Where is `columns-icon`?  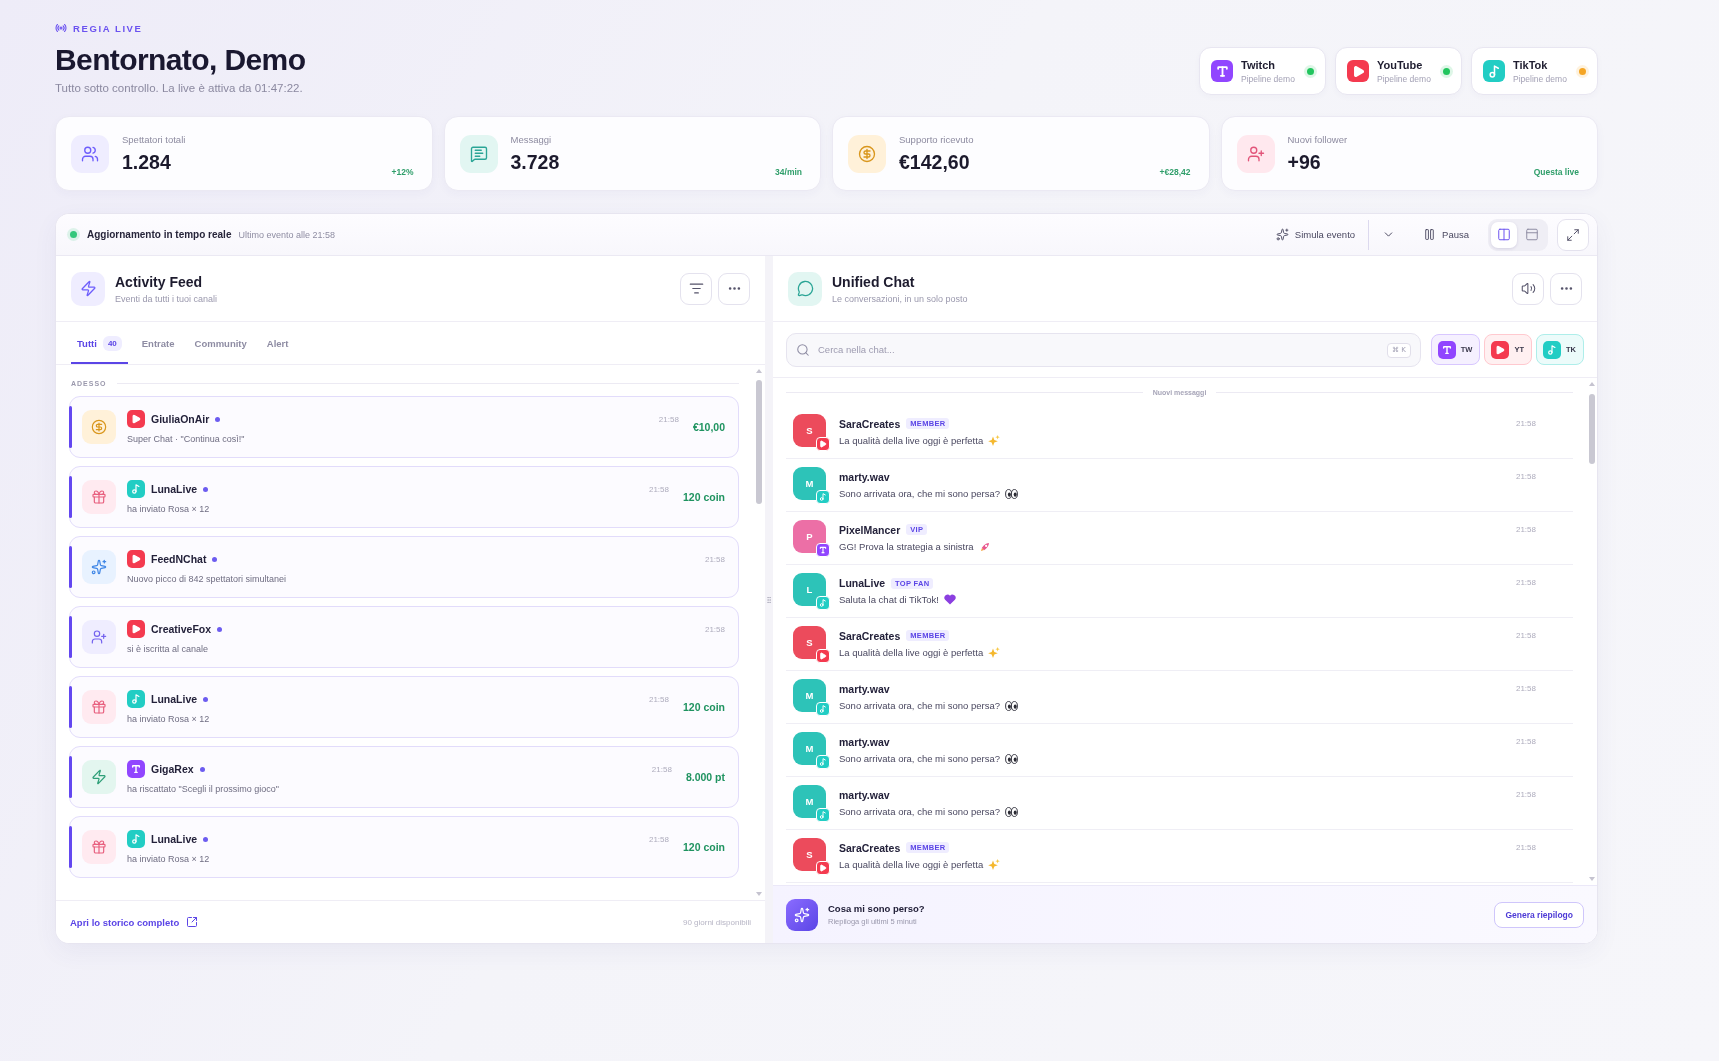
columns-icon is located at coordinates (1504, 234).